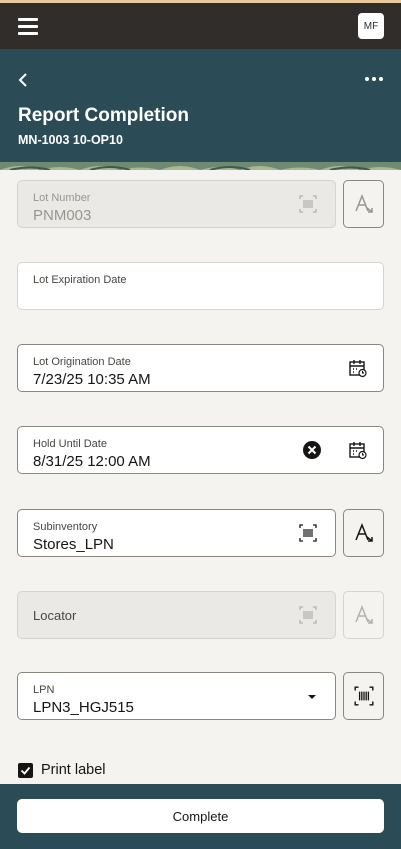  Describe the element at coordinates (200, 166) in the screenshot. I see `header-decoration` at that location.